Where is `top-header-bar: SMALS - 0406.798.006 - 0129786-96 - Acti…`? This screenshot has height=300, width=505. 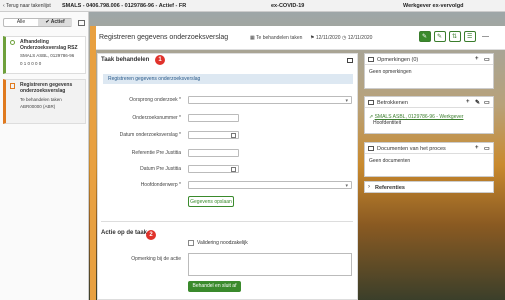 top-header-bar: SMALS - 0406.798.006 - 0129786-96 - Acti… is located at coordinates (252, 6).